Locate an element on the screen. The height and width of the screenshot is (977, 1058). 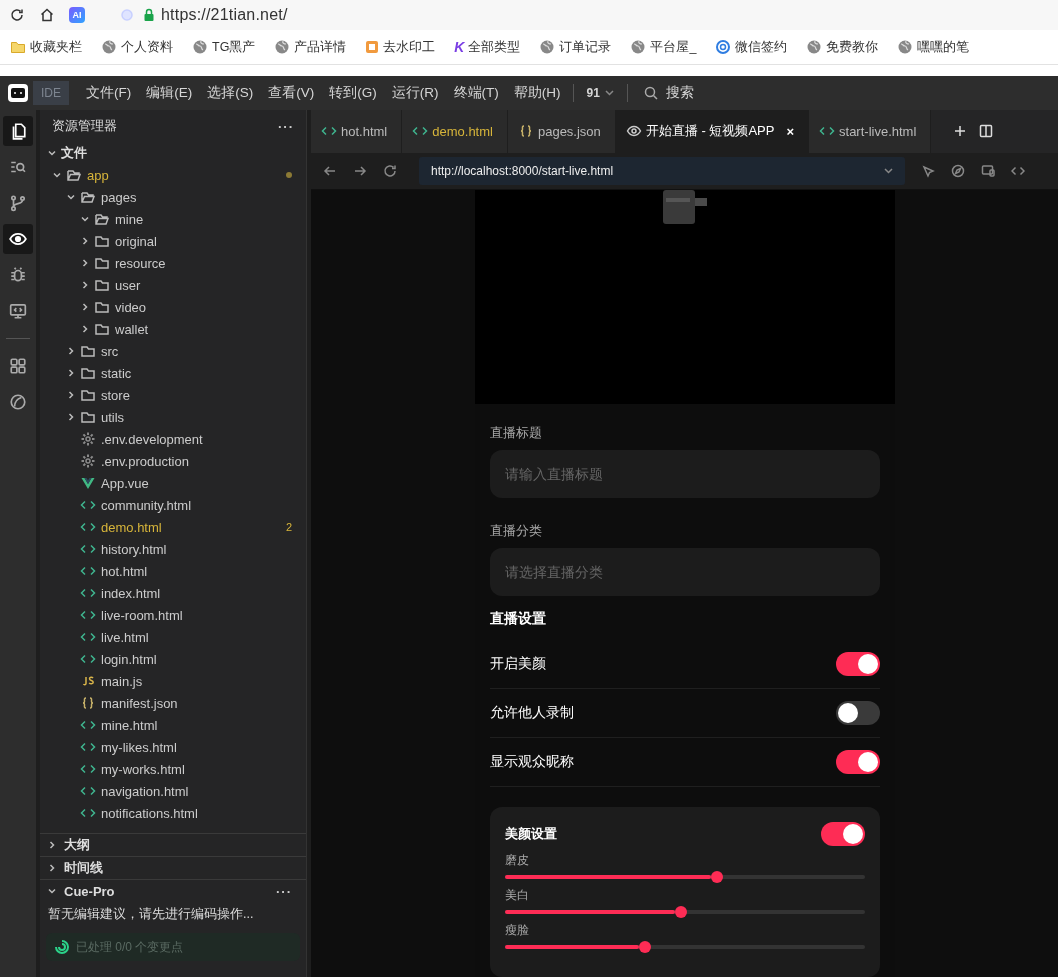
status-text: 已处理 0/0 个变更点 is located at coordinates (130, 947).